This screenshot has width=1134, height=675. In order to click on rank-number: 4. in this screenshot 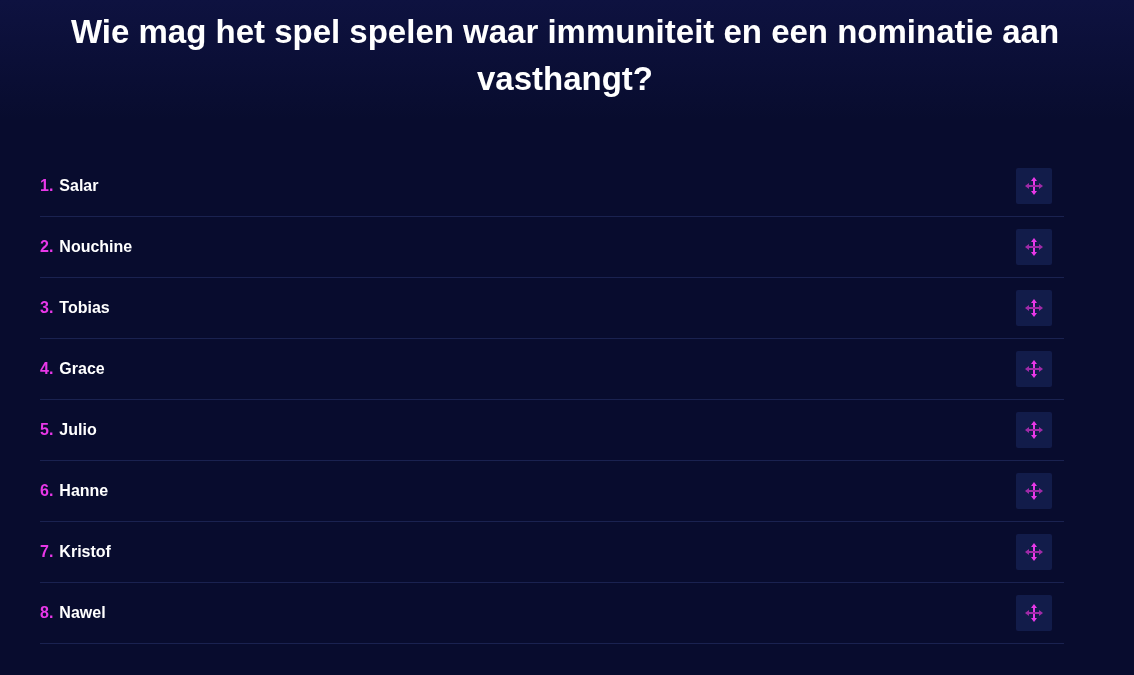, I will do `click(47, 369)`.